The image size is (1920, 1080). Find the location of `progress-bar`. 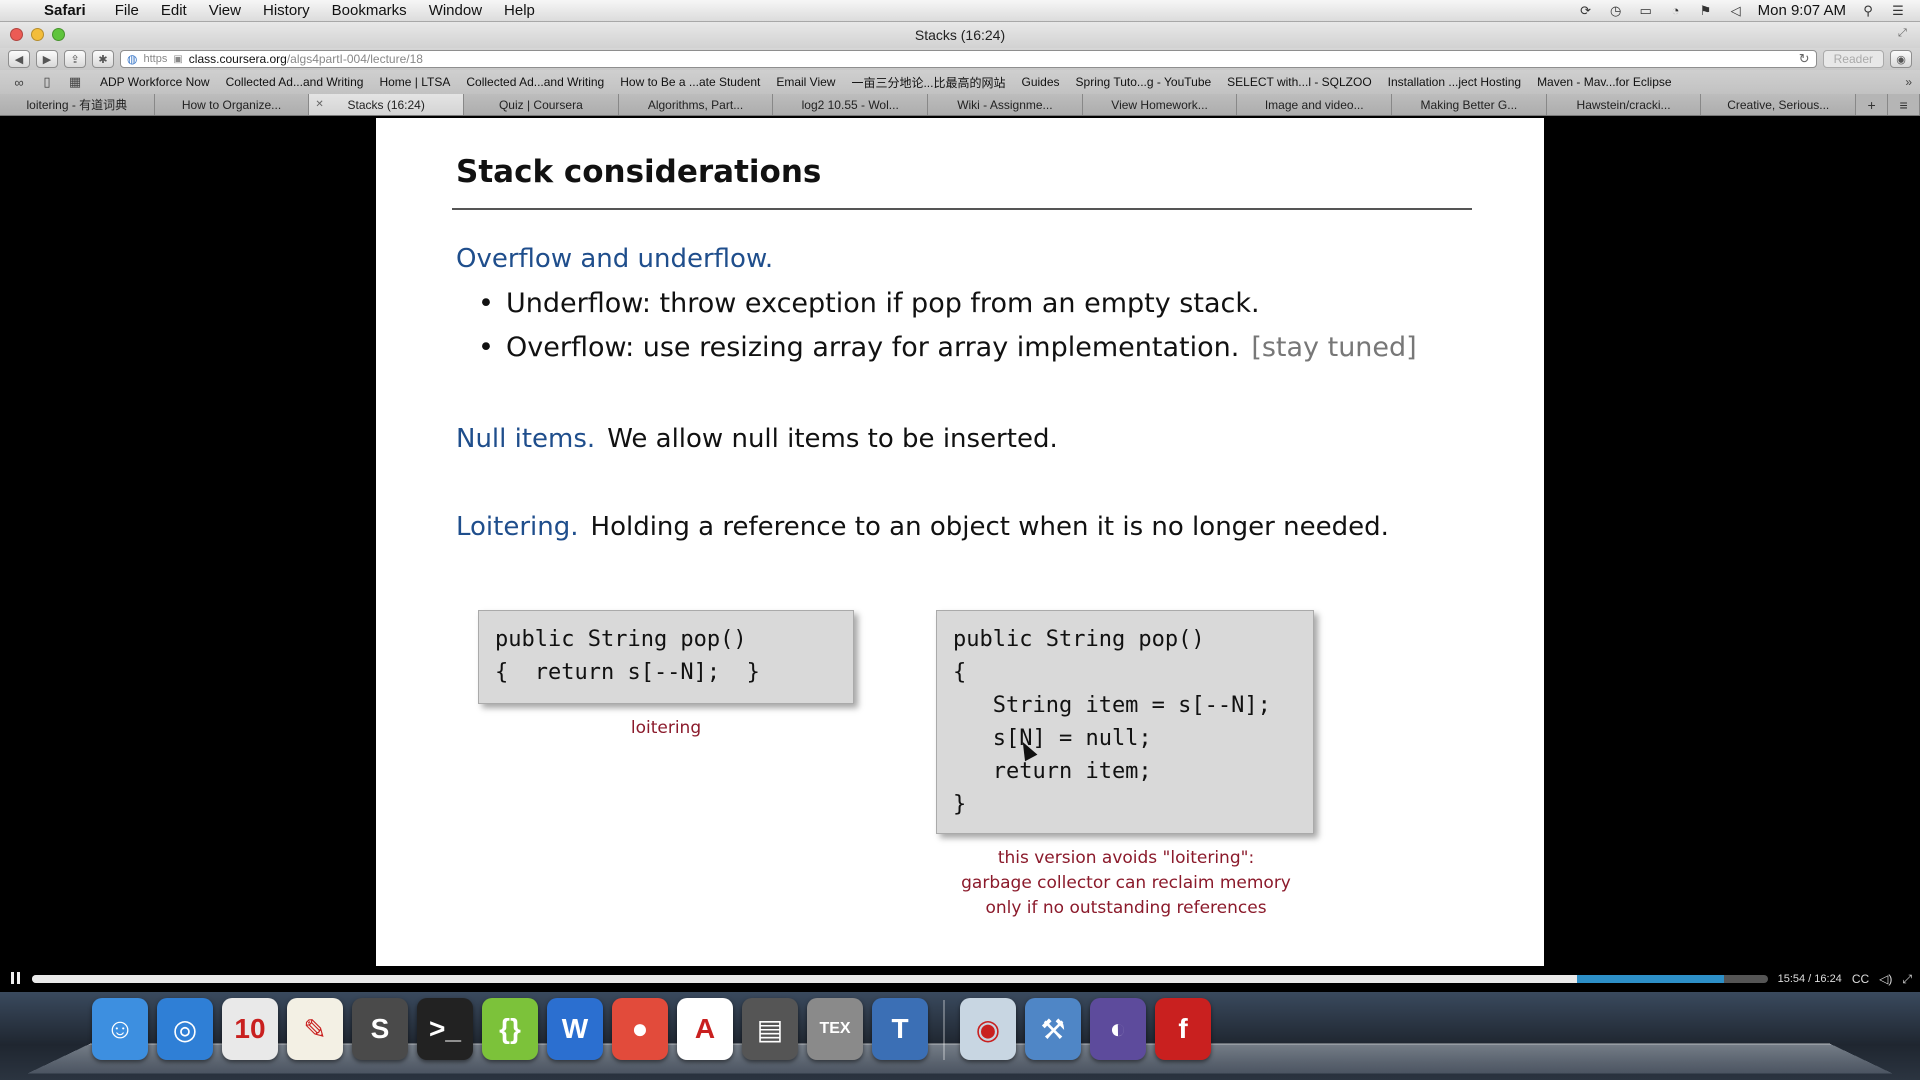

progress-bar is located at coordinates (900, 979).